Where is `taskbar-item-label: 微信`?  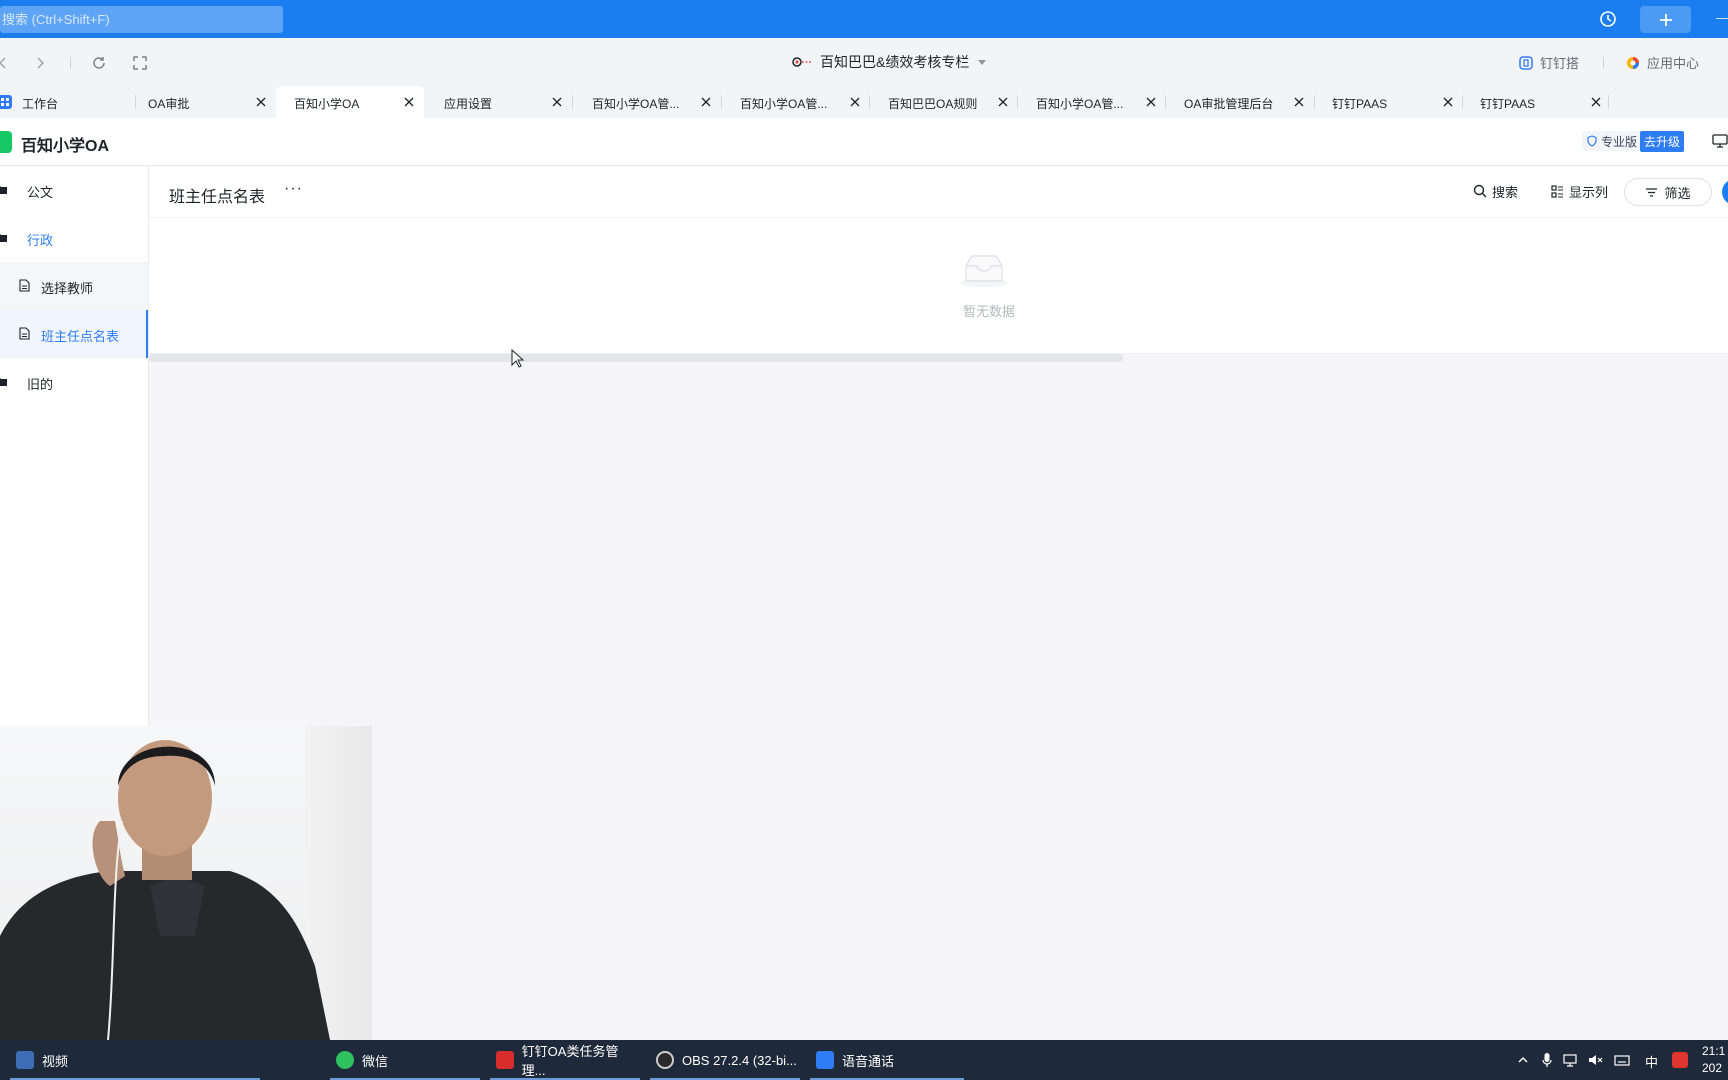 taskbar-item-label: 微信 is located at coordinates (375, 1061).